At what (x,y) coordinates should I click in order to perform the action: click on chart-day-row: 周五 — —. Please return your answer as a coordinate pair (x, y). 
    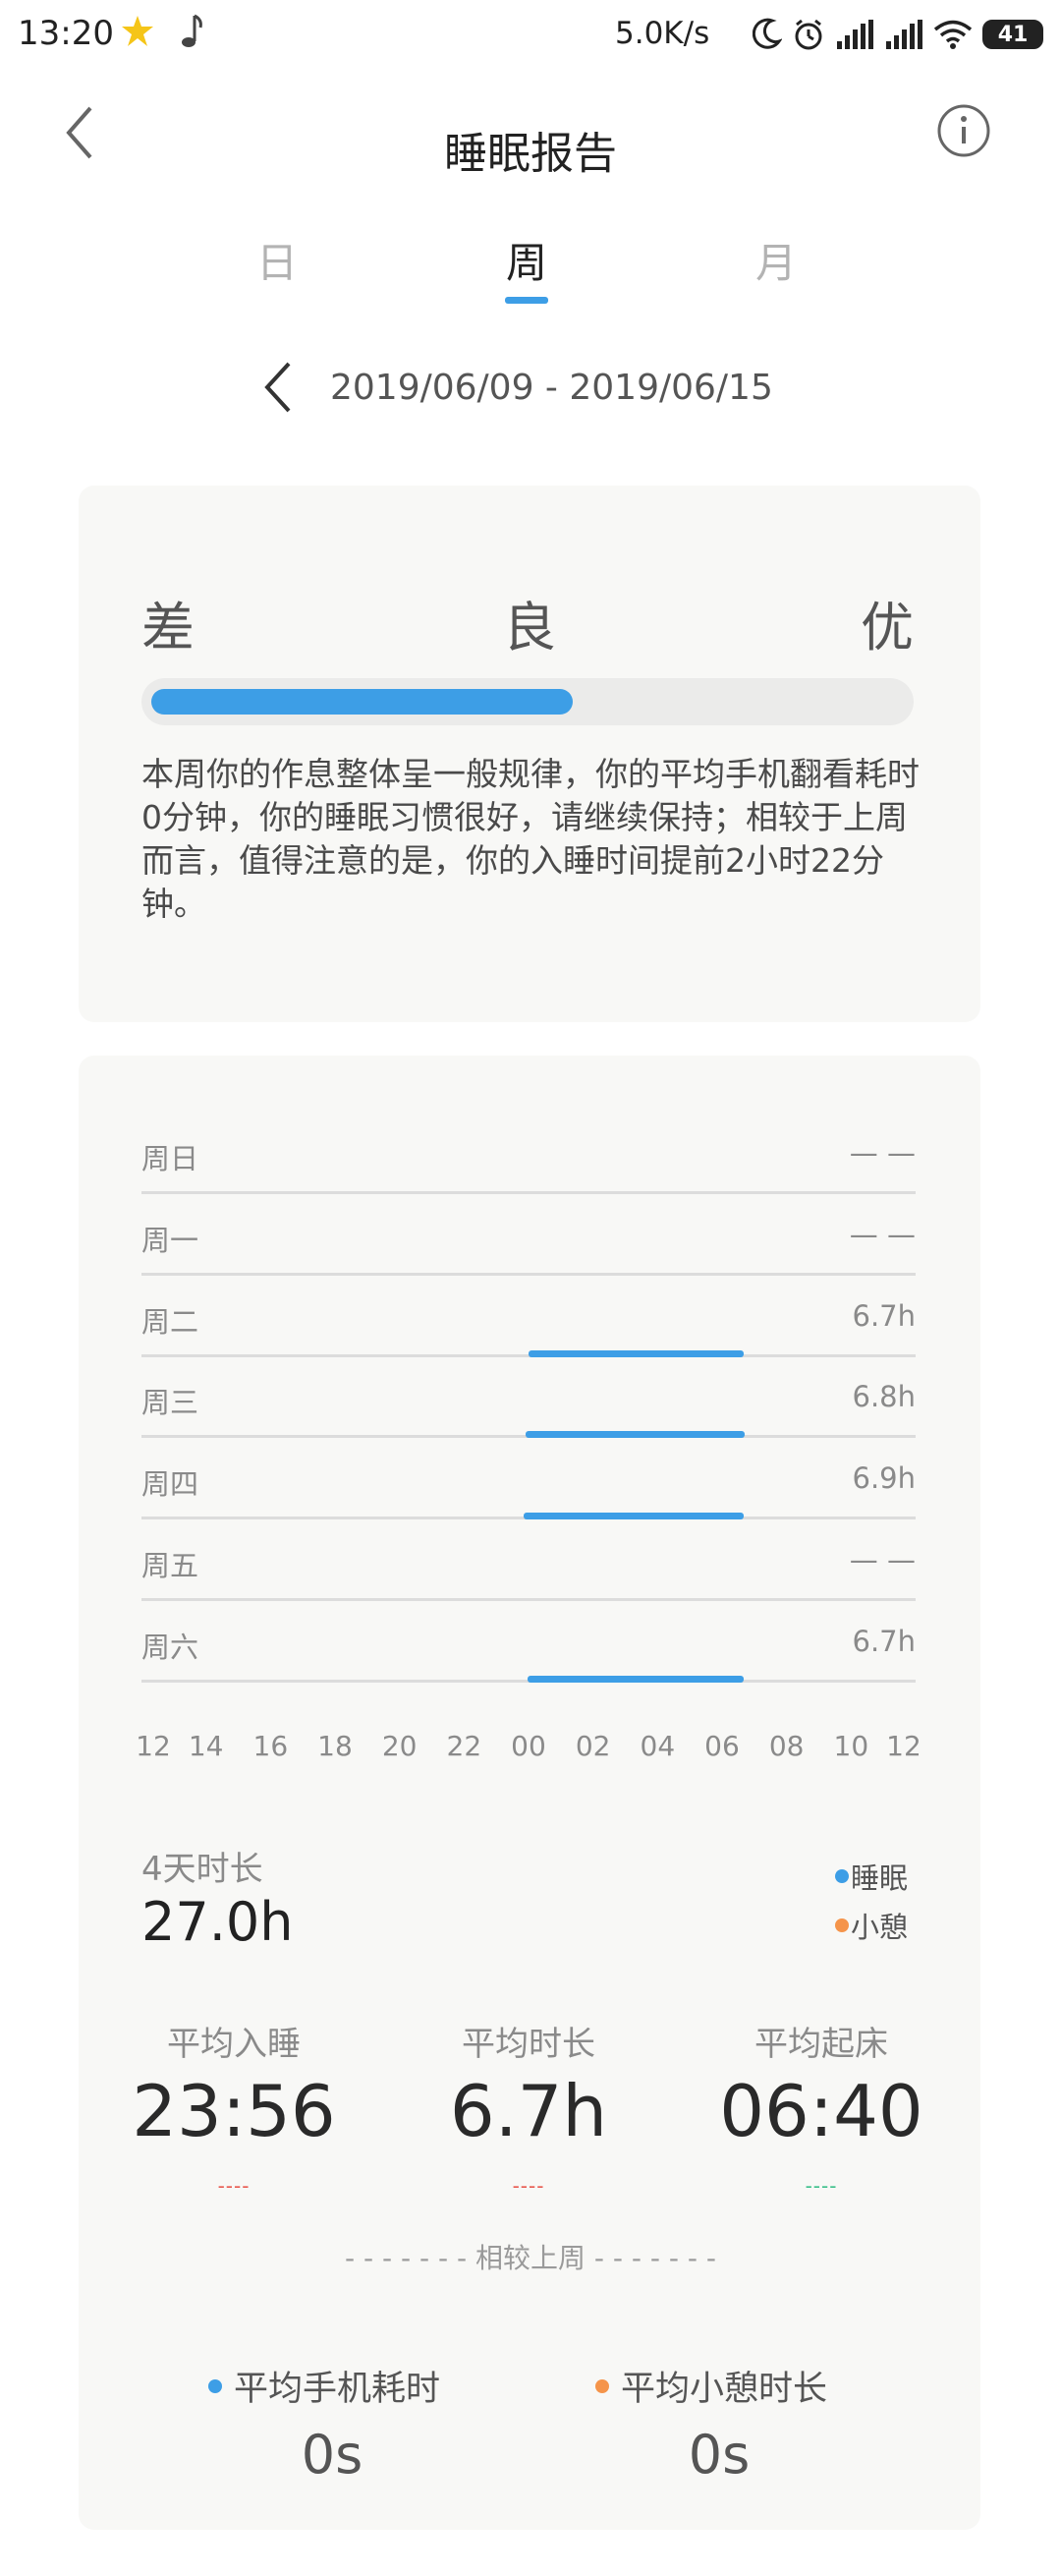
    Looking at the image, I should click on (528, 1573).